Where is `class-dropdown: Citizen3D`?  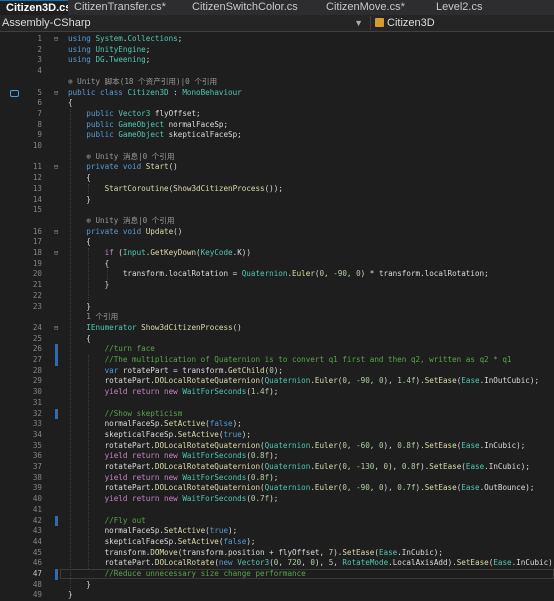
class-dropdown: Citizen3D is located at coordinates (462, 23).